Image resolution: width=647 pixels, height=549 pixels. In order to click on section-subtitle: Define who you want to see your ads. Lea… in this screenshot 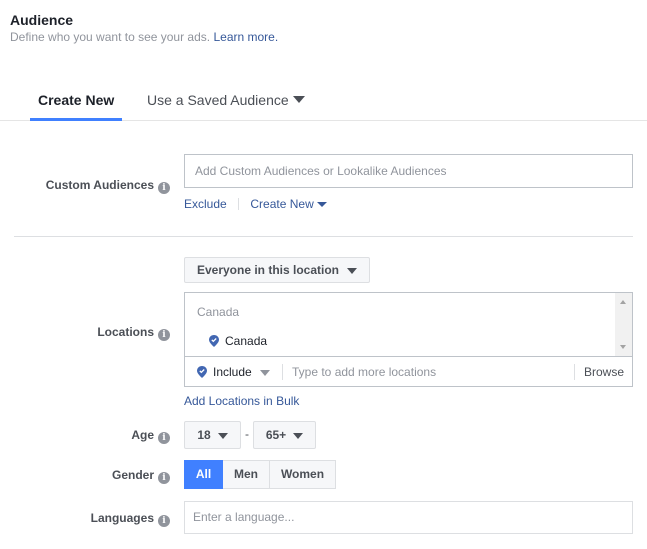, I will do `click(144, 37)`.